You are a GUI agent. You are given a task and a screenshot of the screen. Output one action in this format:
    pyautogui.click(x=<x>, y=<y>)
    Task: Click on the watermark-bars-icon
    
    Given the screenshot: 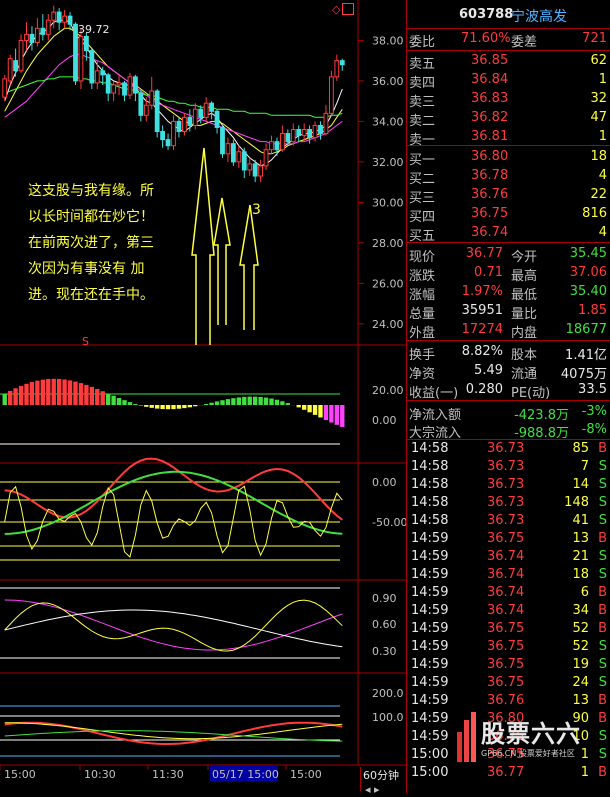 What is the action you would take?
    pyautogui.click(x=468, y=737)
    